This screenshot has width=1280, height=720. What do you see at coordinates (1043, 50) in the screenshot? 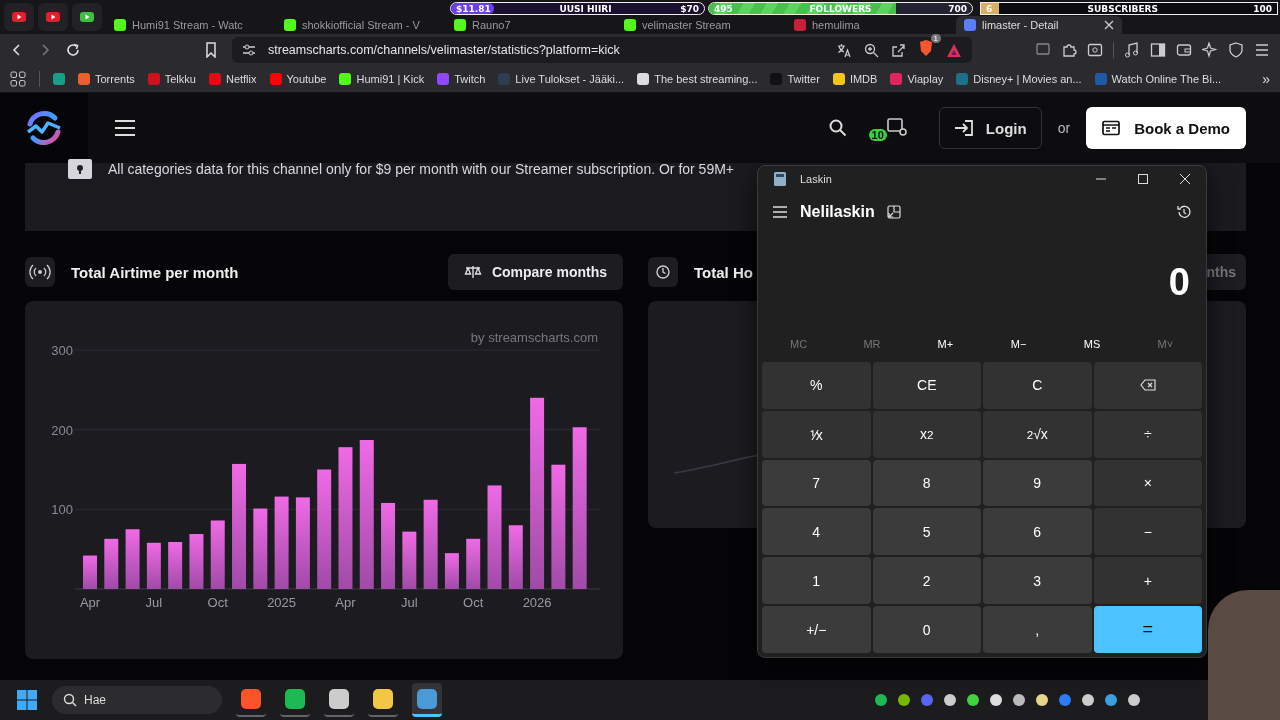
I see `screen-icon` at bounding box center [1043, 50].